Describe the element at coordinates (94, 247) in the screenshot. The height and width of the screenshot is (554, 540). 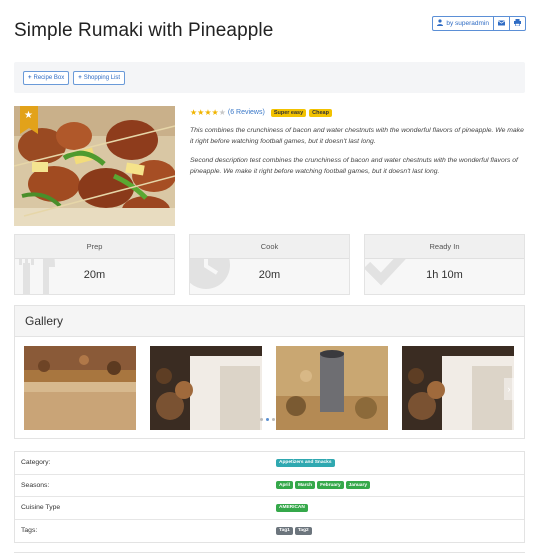
I see `prep-label: Prep` at that location.